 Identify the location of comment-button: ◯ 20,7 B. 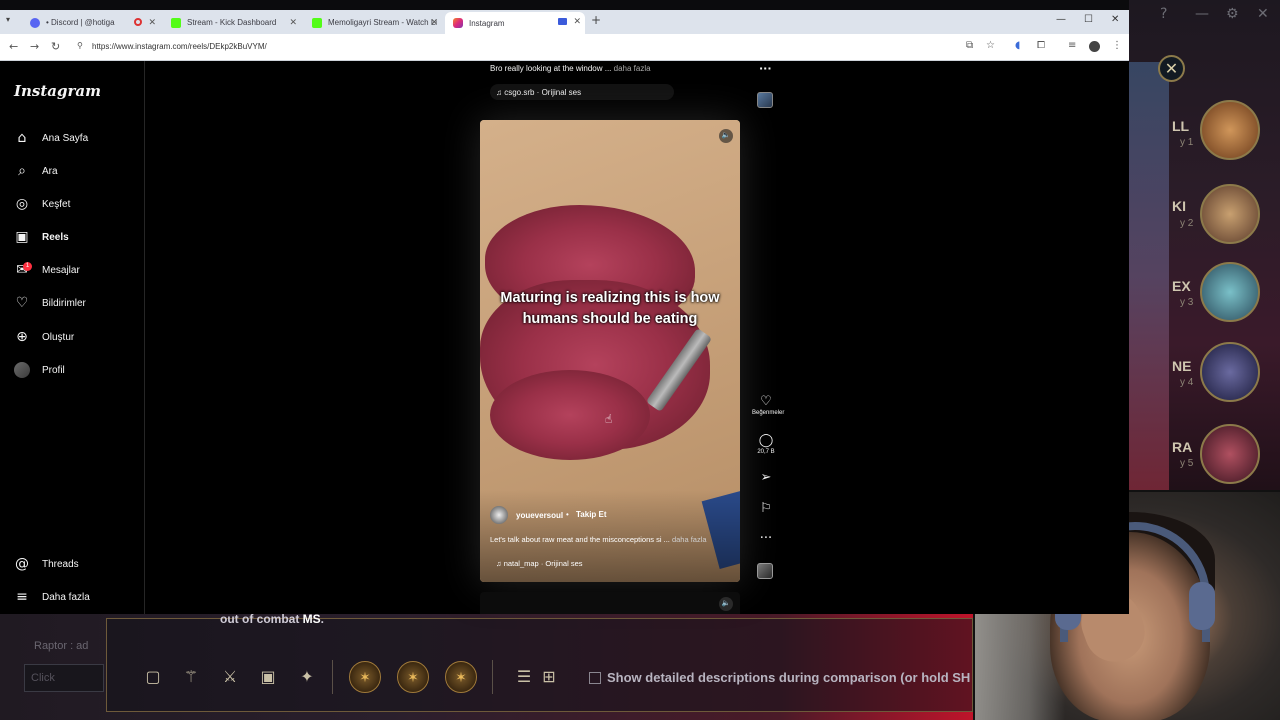
(766, 444).